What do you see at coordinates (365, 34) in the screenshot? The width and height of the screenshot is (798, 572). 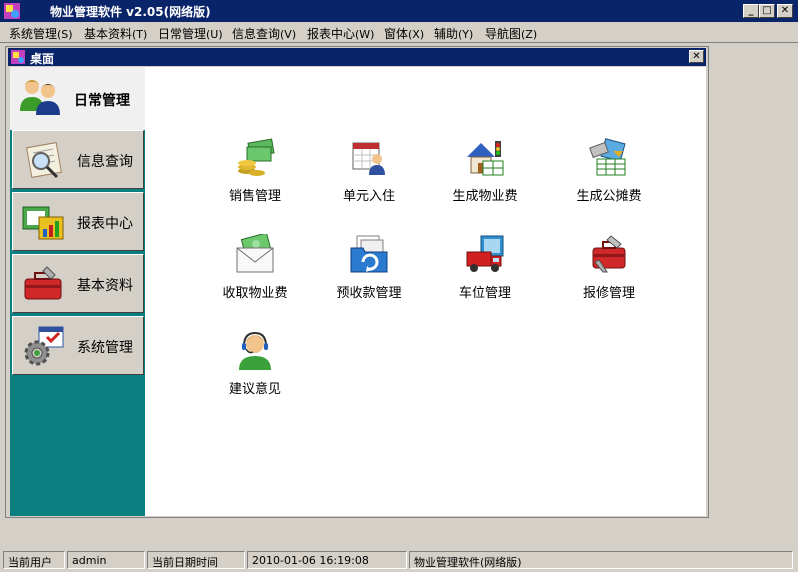 I see `menu-hotkey: (W)` at bounding box center [365, 34].